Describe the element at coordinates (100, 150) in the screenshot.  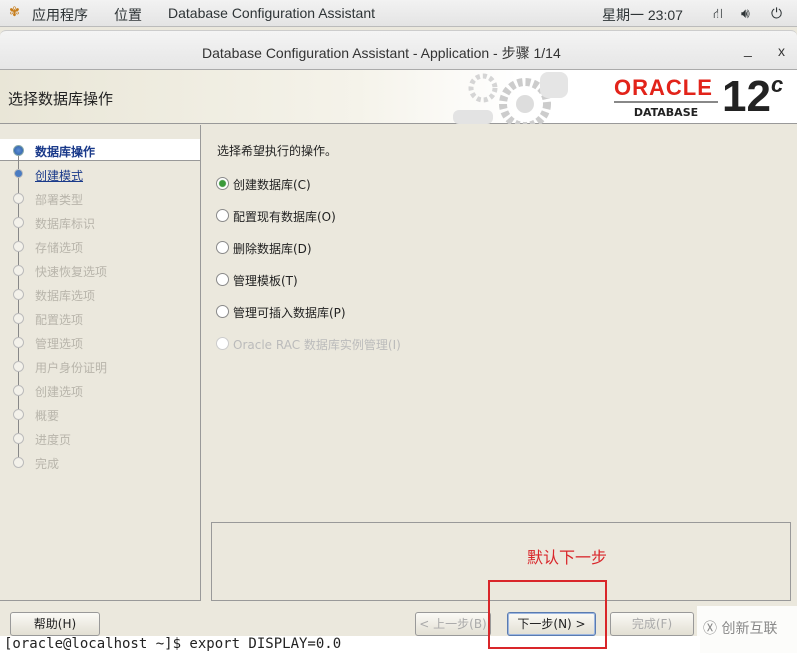
I see `current-step-highlight` at that location.